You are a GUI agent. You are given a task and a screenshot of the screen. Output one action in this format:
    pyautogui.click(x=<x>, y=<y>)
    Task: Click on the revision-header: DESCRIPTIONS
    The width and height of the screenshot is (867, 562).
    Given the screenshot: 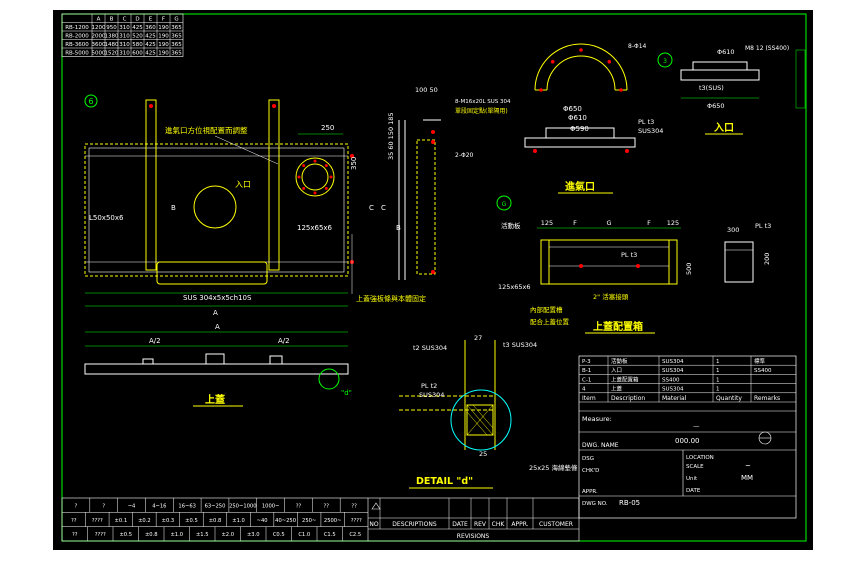 What is the action you would take?
    pyautogui.click(x=414, y=524)
    